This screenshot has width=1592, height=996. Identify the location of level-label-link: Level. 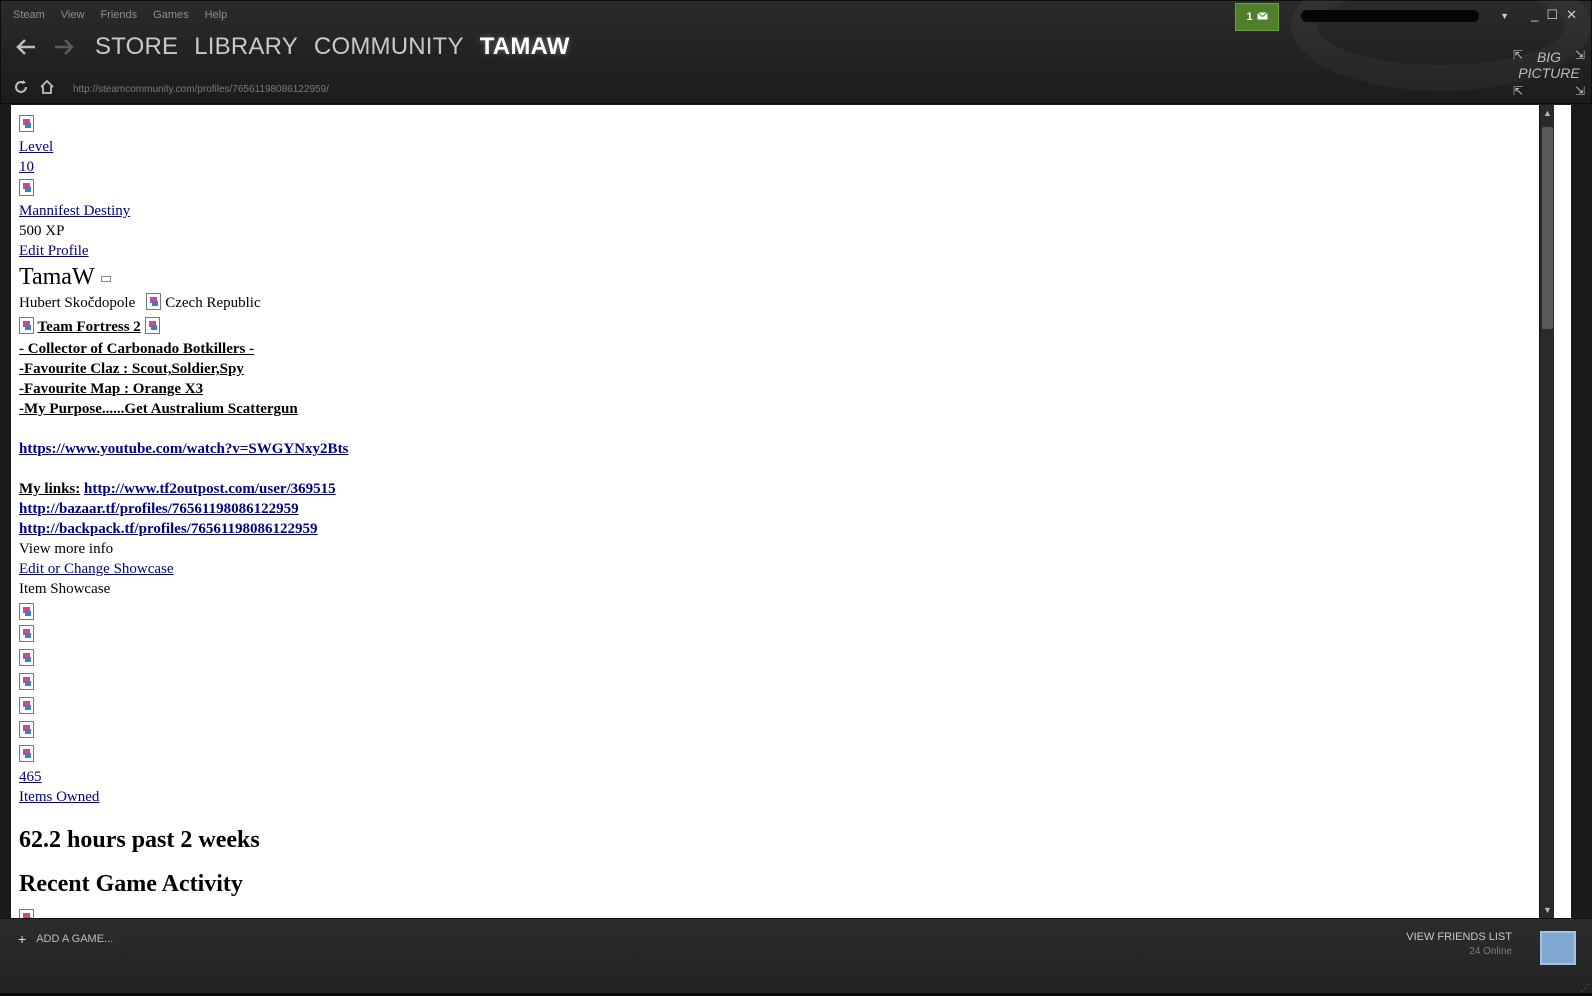
(36, 147).